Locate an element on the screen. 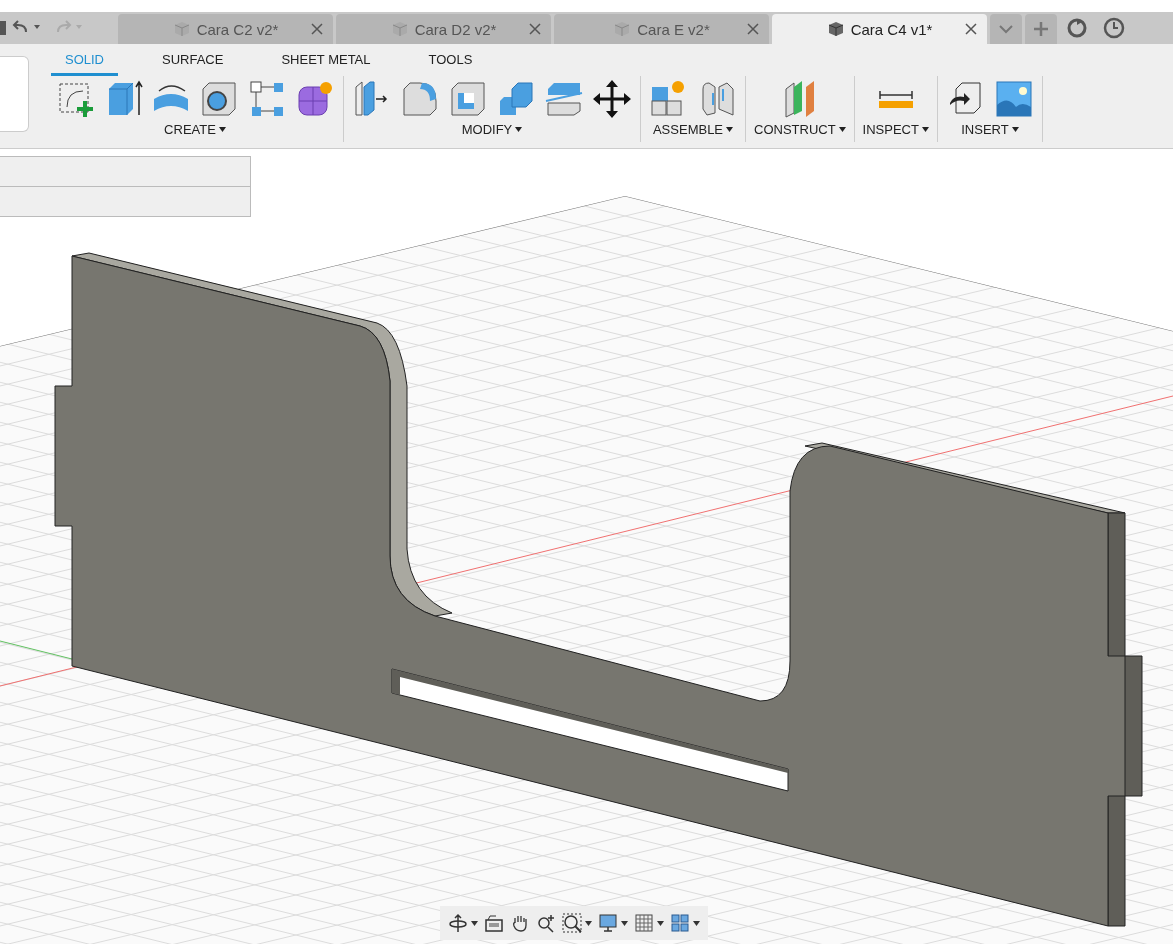  fillet-icon is located at coordinates (420, 99).